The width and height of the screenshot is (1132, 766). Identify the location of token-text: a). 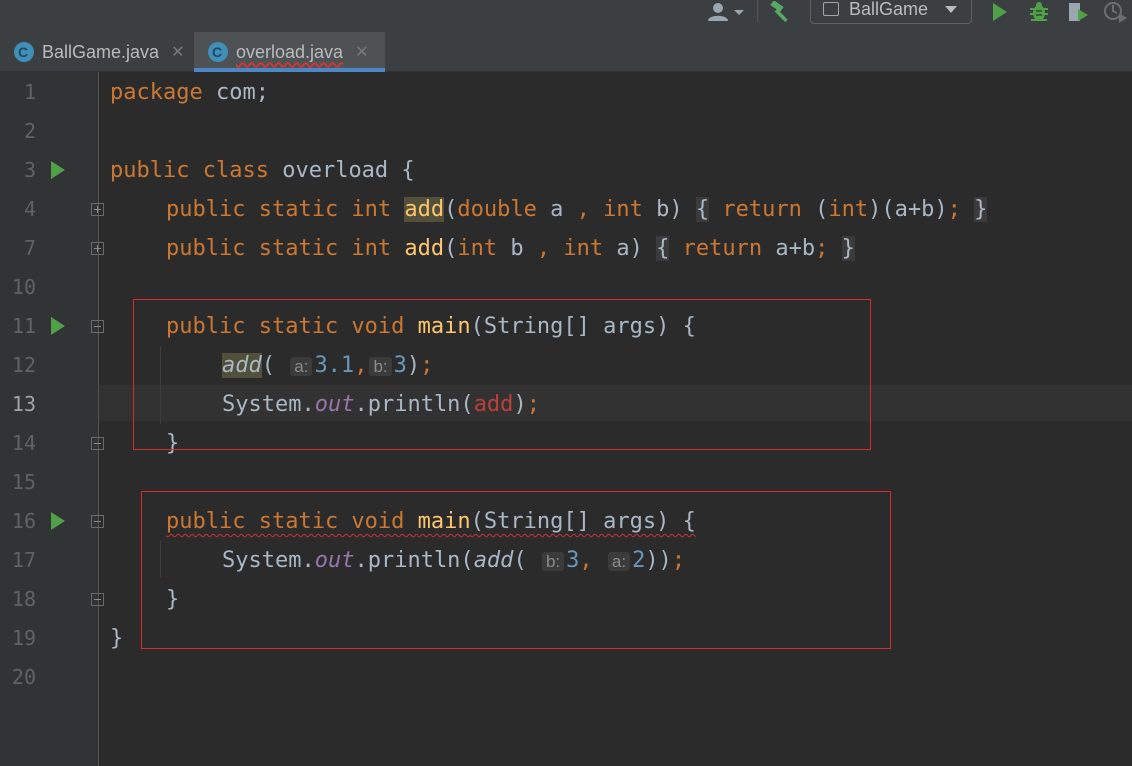
(623, 248).